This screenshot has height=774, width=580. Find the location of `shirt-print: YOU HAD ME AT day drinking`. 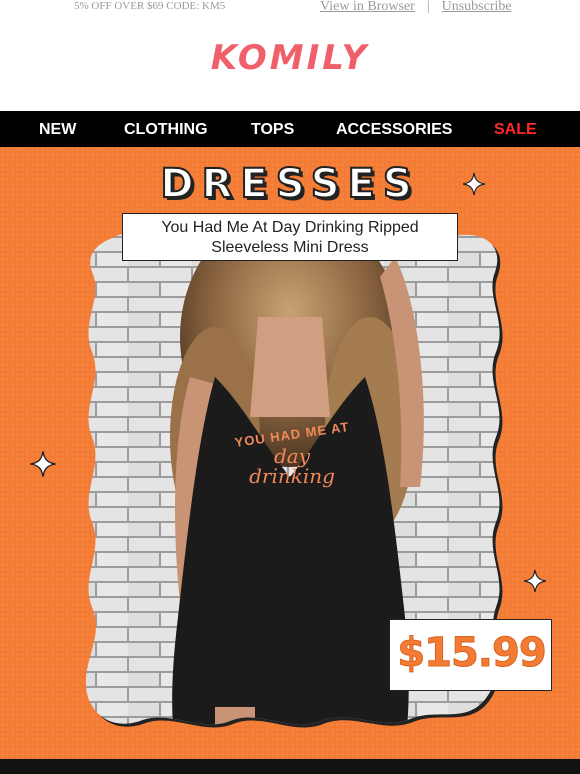

shirt-print: YOU HAD ME AT day drinking is located at coordinates (292, 453).